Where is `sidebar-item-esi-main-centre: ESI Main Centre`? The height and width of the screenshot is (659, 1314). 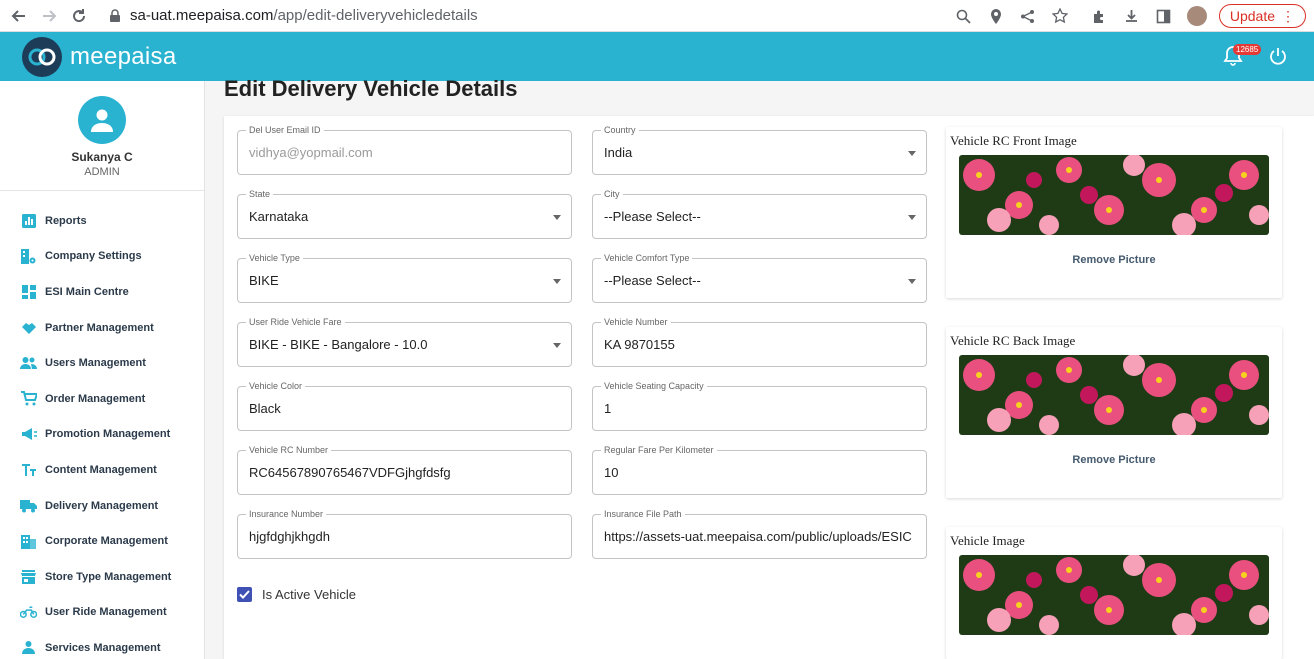 sidebar-item-esi-main-centre: ESI Main Centre is located at coordinates (102, 292).